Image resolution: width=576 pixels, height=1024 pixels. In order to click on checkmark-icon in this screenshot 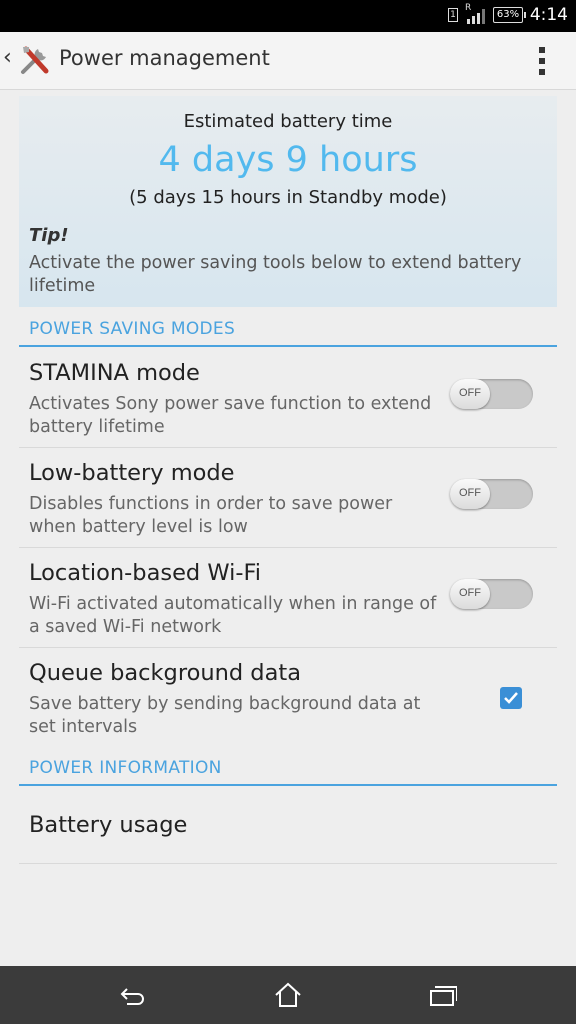, I will do `click(511, 698)`.